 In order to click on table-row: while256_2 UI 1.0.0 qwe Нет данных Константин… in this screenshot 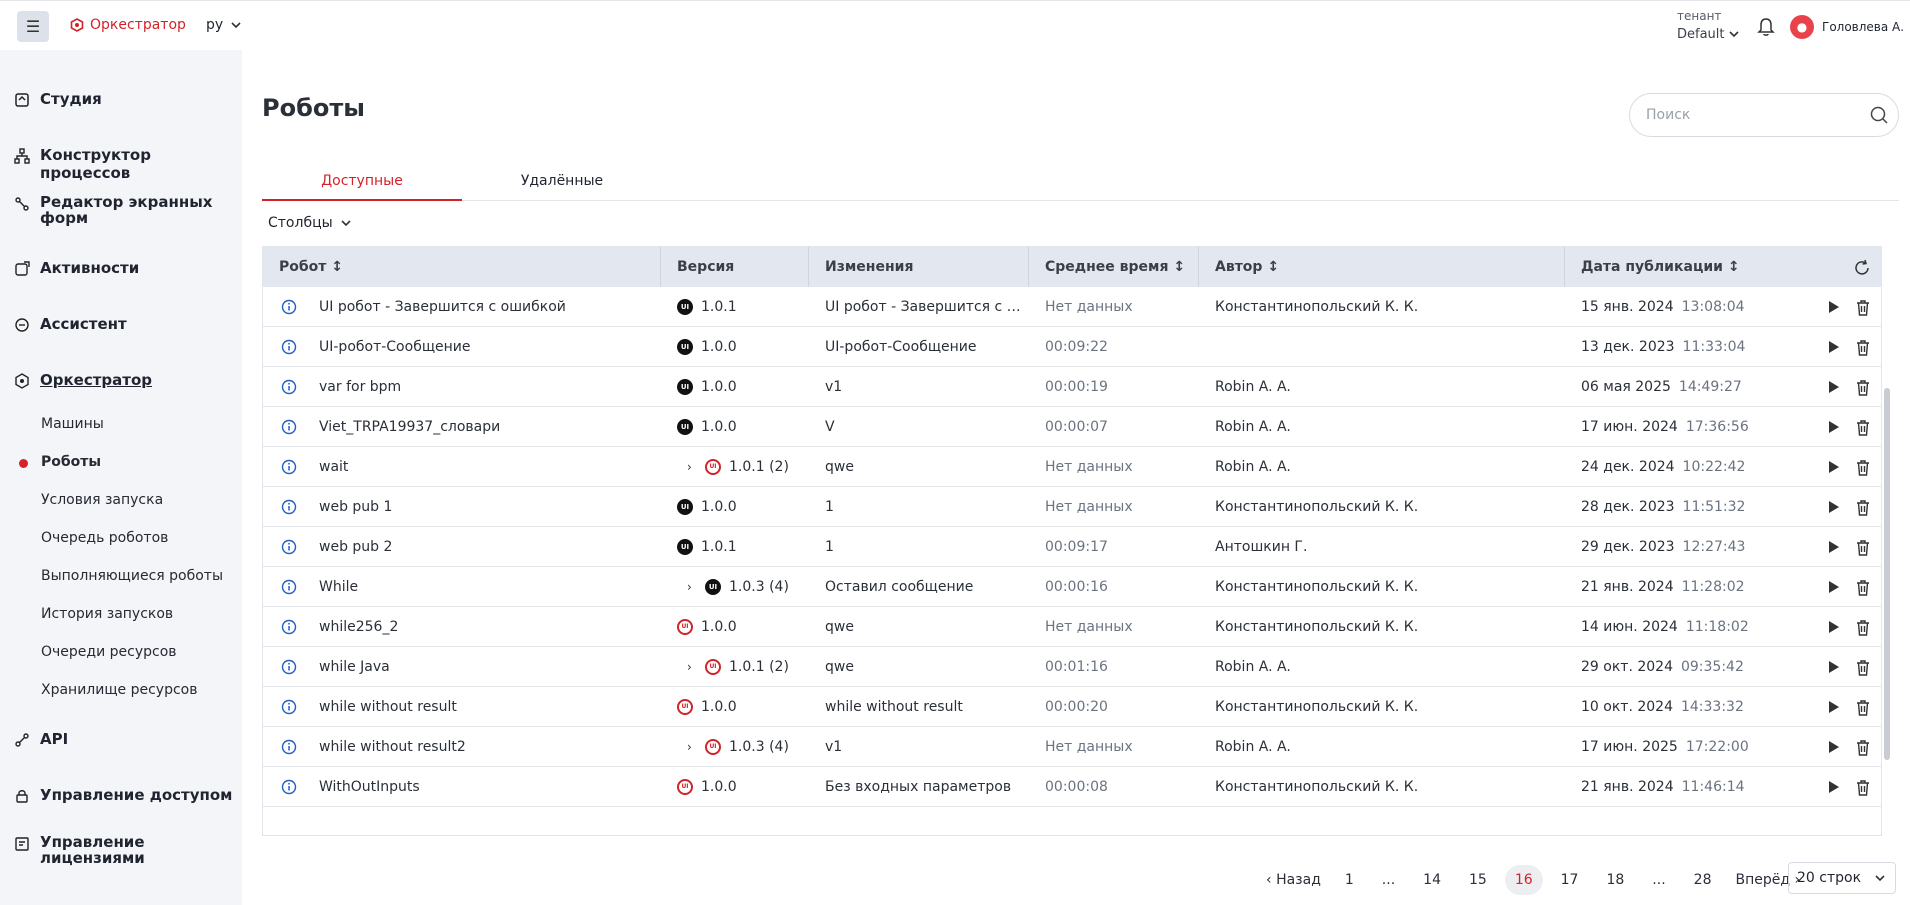, I will do `click(1072, 627)`.